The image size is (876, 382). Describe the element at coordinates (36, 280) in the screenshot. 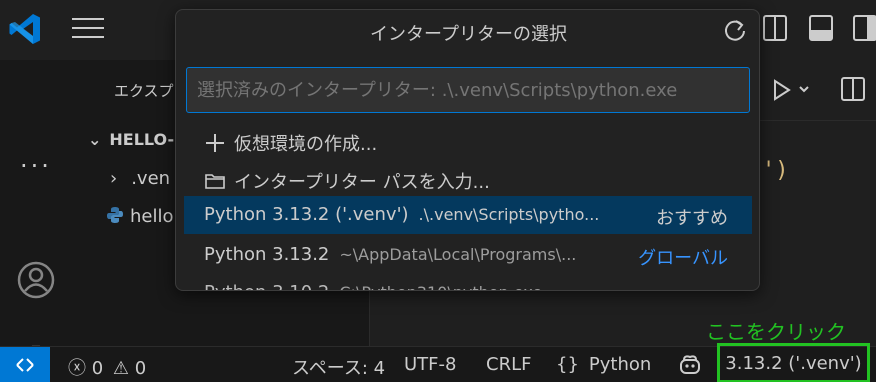

I see `account-icon` at that location.